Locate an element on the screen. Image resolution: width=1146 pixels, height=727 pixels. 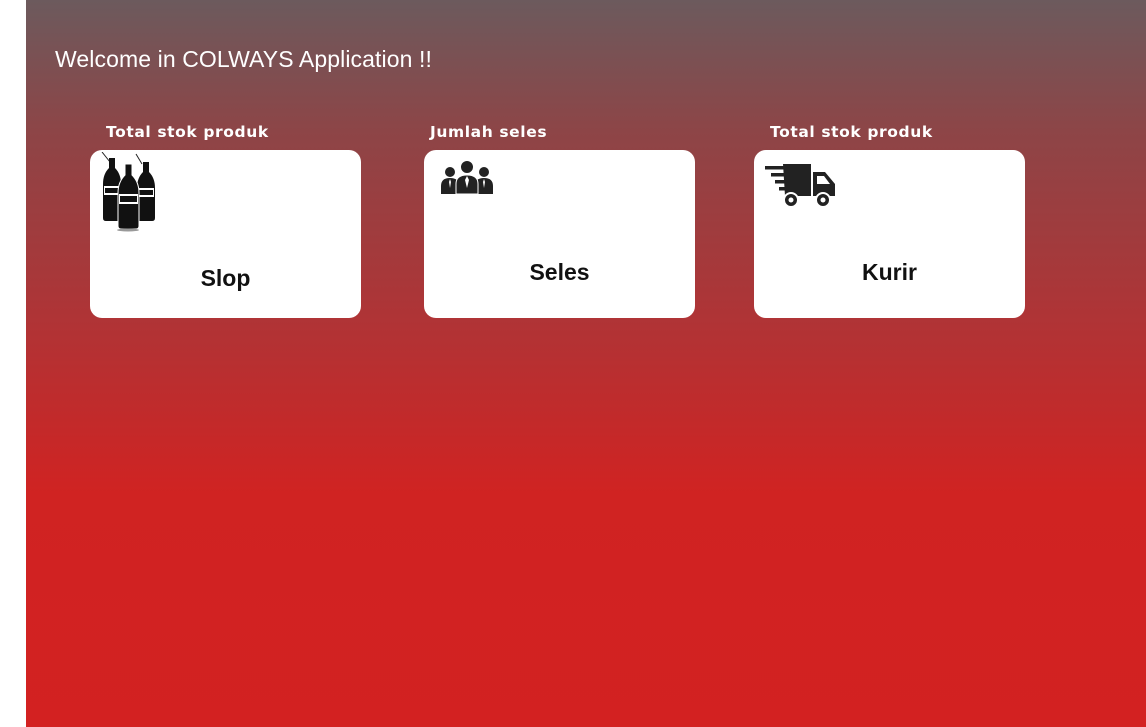
delivery-truck-icon is located at coordinates (801, 188).